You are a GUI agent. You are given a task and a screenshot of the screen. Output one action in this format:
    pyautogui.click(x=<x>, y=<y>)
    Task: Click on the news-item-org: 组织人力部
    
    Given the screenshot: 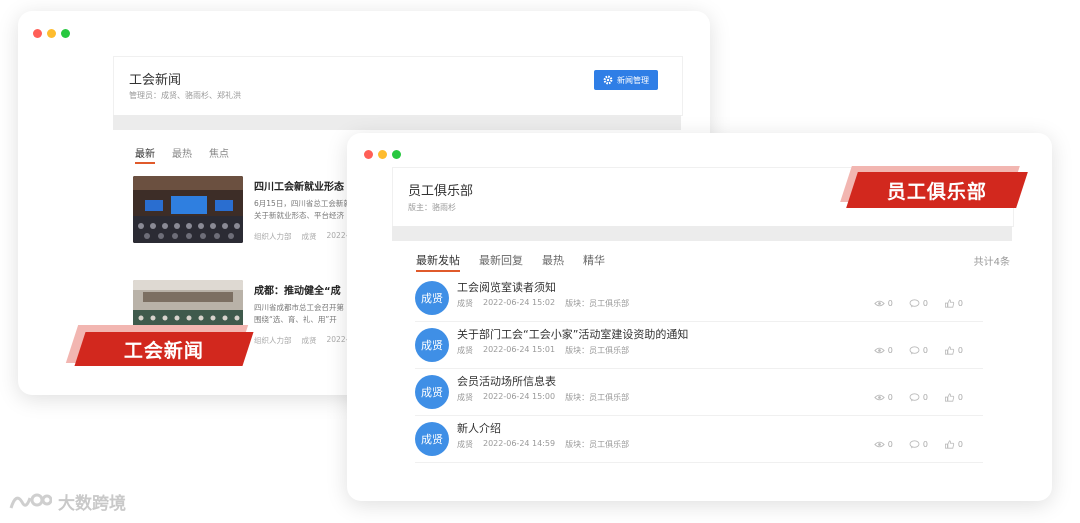 What is the action you would take?
    pyautogui.click(x=273, y=236)
    